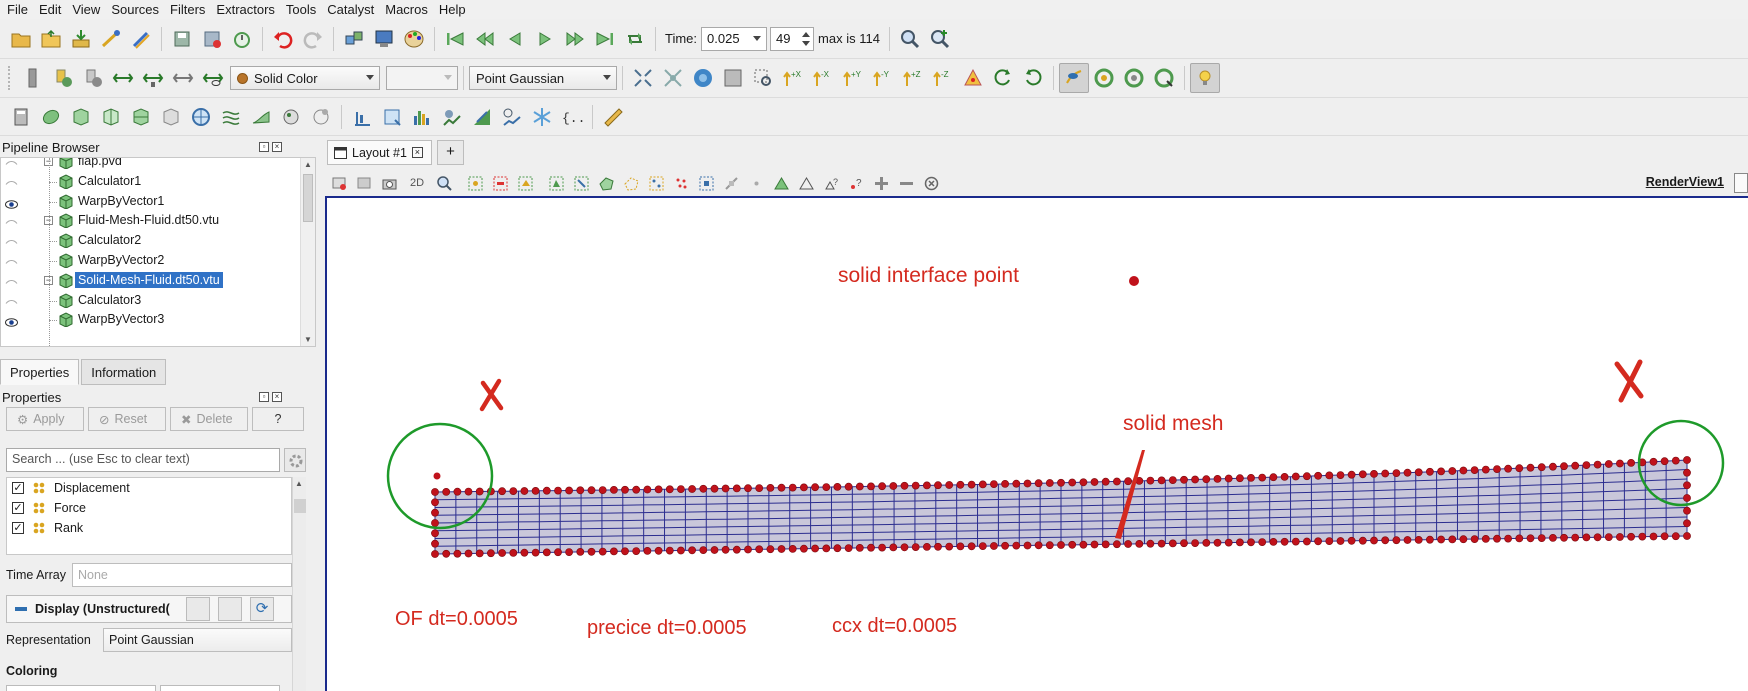  I want to click on pipeline-scrollbar: ▲ ▼, so click(307, 252).